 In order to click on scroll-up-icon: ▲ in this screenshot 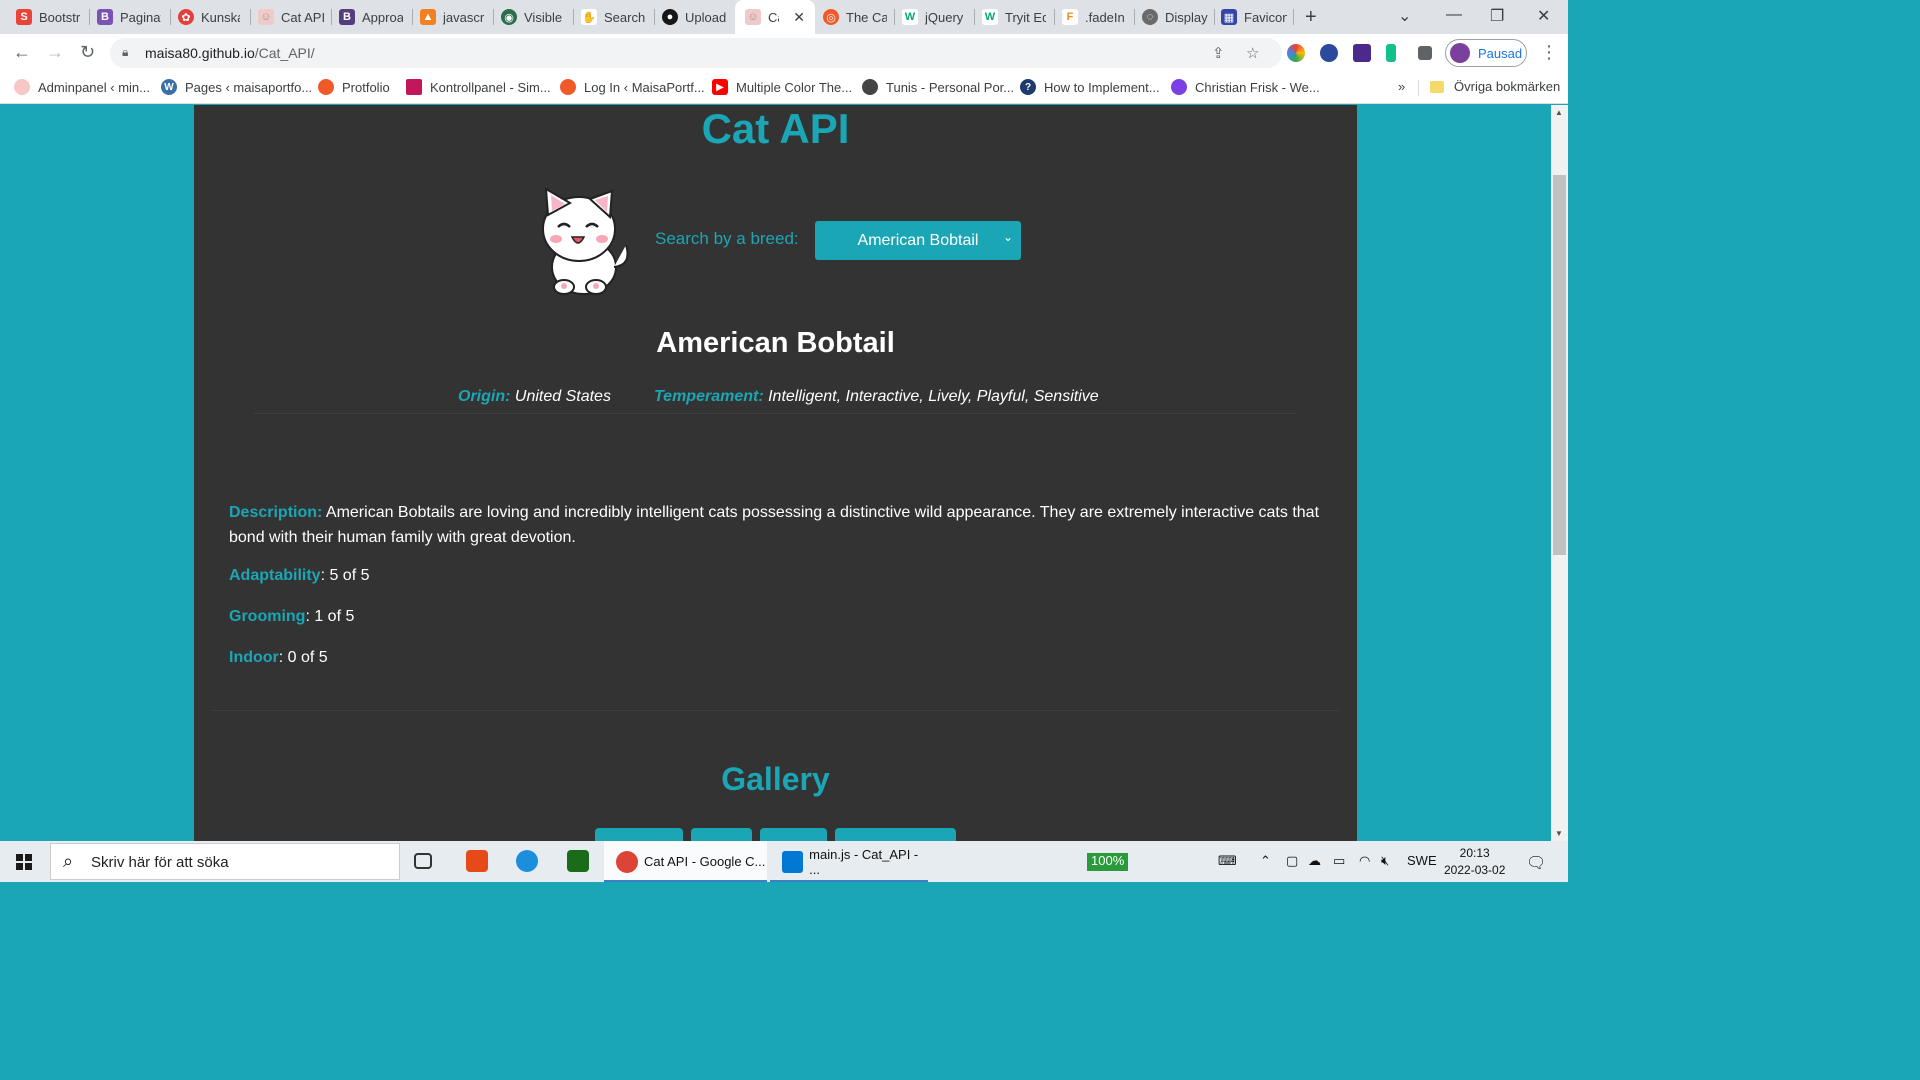, I will do `click(1559, 112)`.